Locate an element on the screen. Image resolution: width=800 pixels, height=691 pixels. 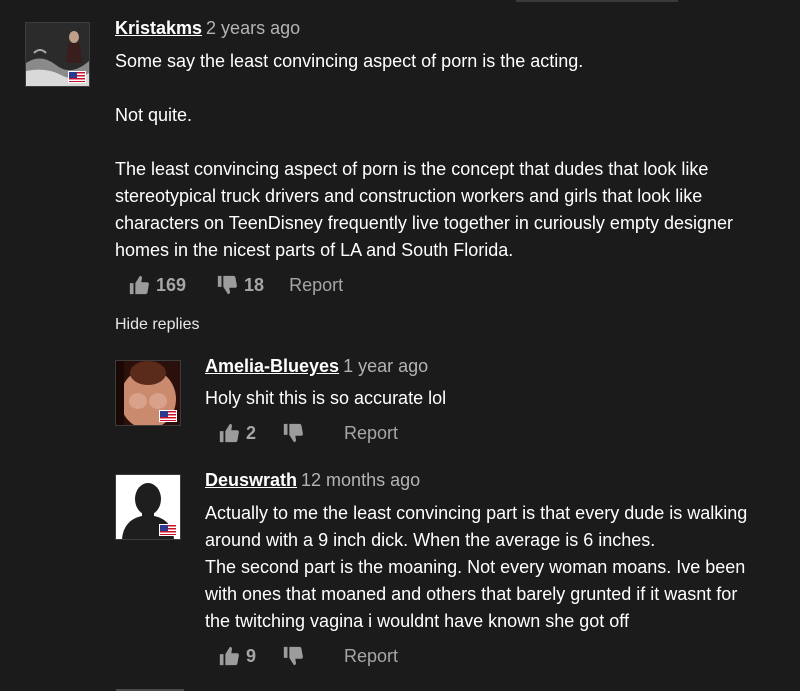
username-link: Deuswrath is located at coordinates (251, 480).